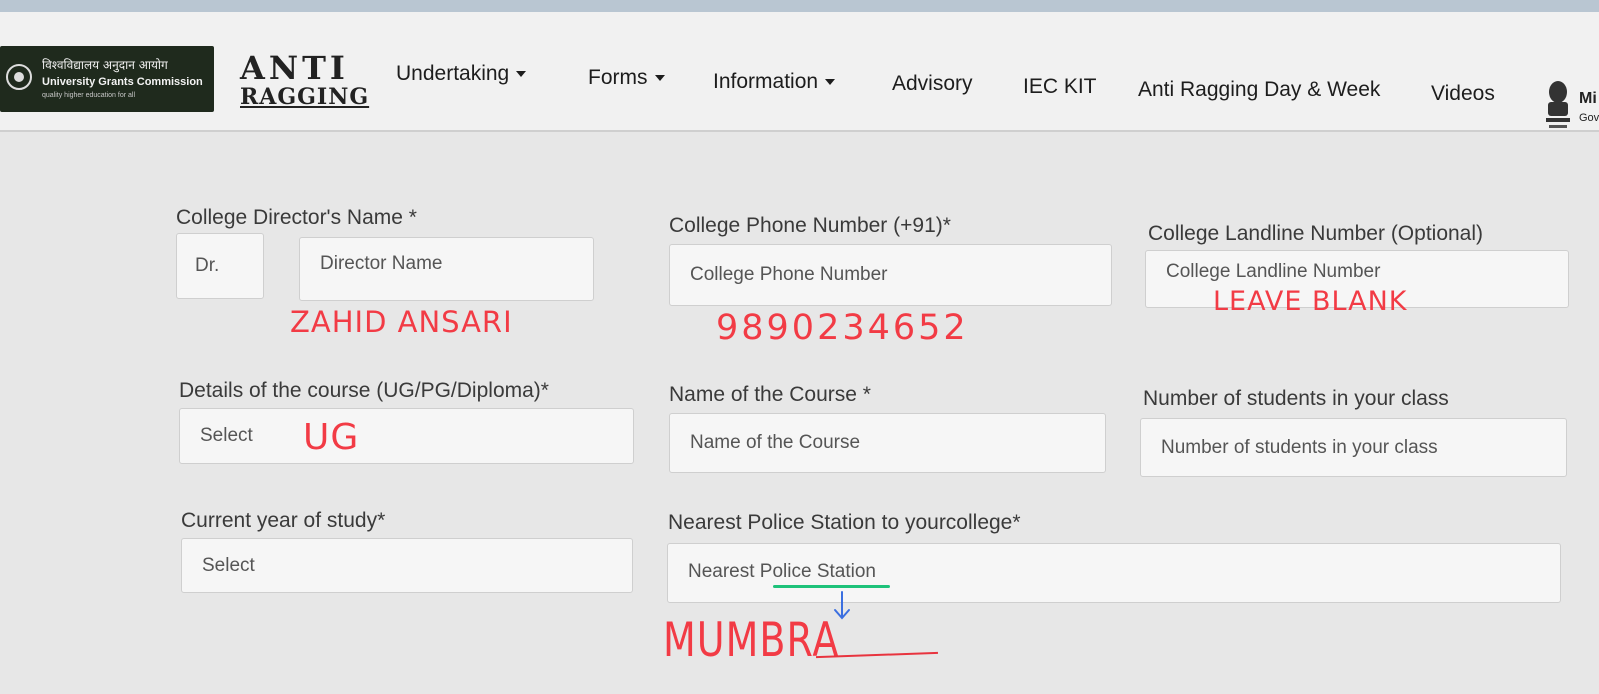  I want to click on students-count-label: Number of students in your class, so click(1296, 398).